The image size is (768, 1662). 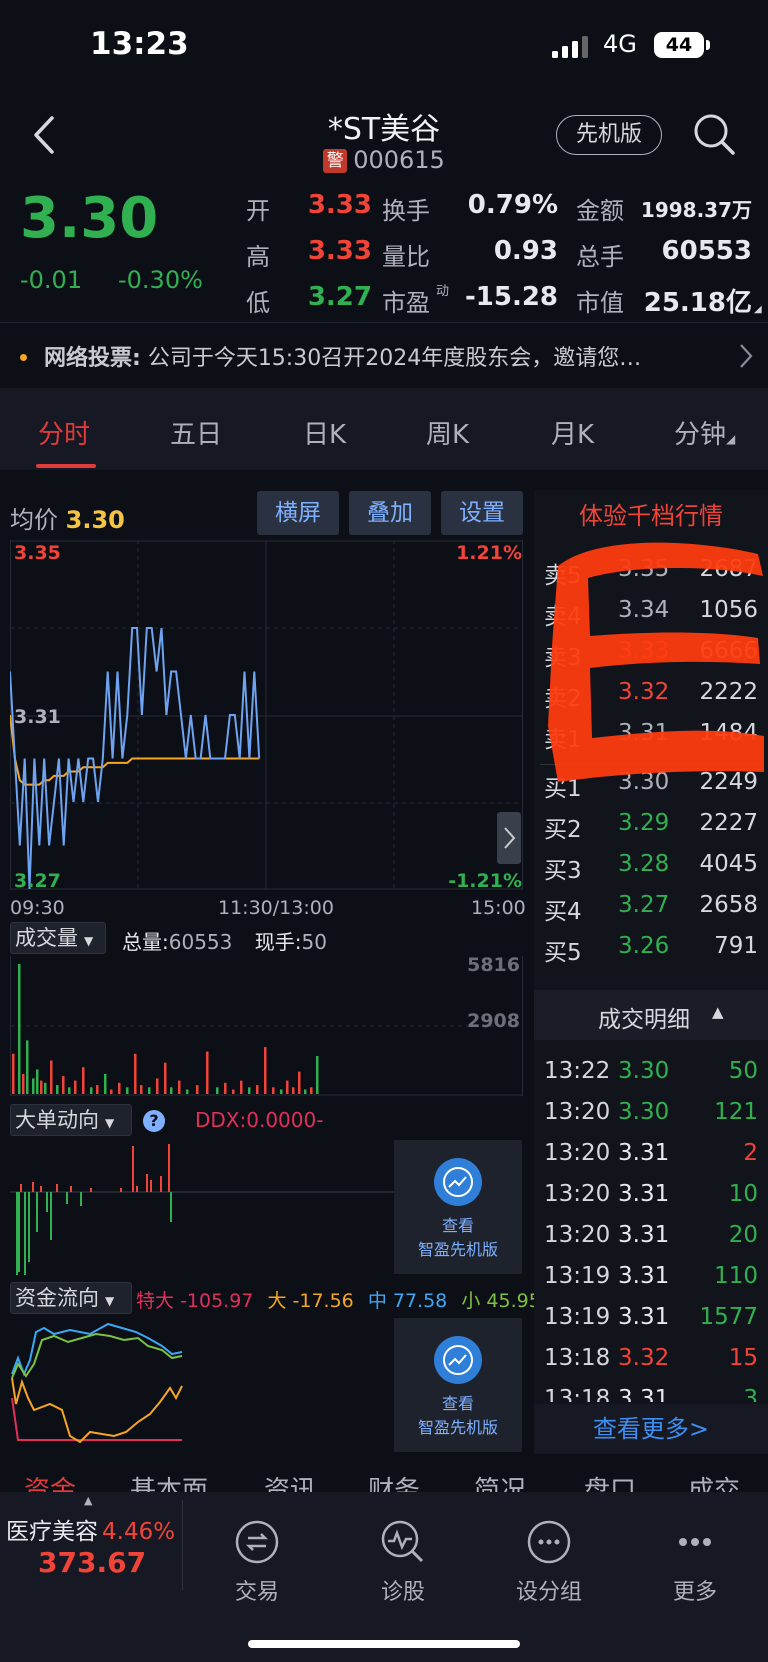 I want to click on avg-price: 均价 3.30, so click(x=67, y=517).